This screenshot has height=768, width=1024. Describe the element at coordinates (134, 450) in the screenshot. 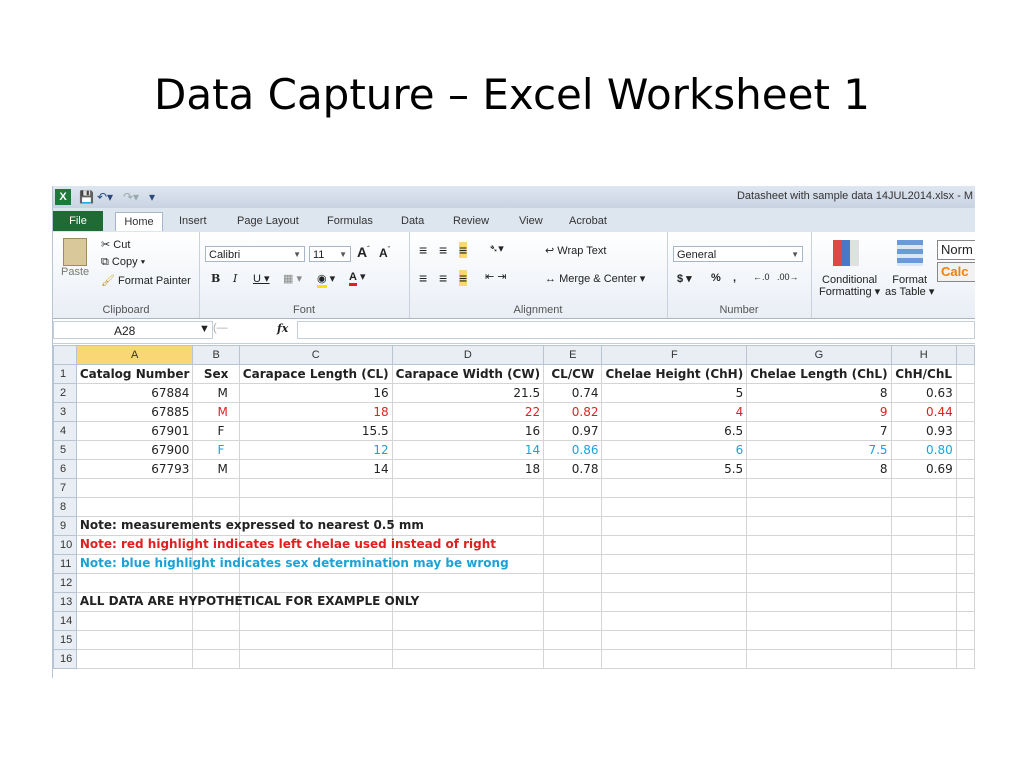

I see `cell: 67900` at that location.